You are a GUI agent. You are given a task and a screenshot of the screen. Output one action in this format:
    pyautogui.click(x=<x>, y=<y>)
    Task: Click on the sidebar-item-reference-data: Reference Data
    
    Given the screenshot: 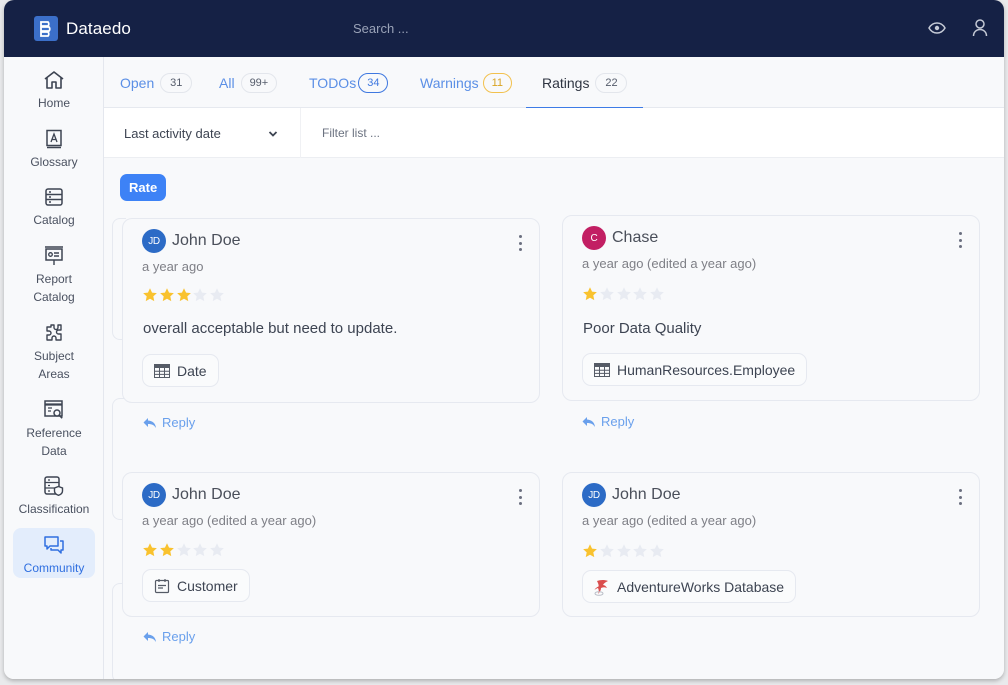 What is the action you would take?
    pyautogui.click(x=54, y=429)
    